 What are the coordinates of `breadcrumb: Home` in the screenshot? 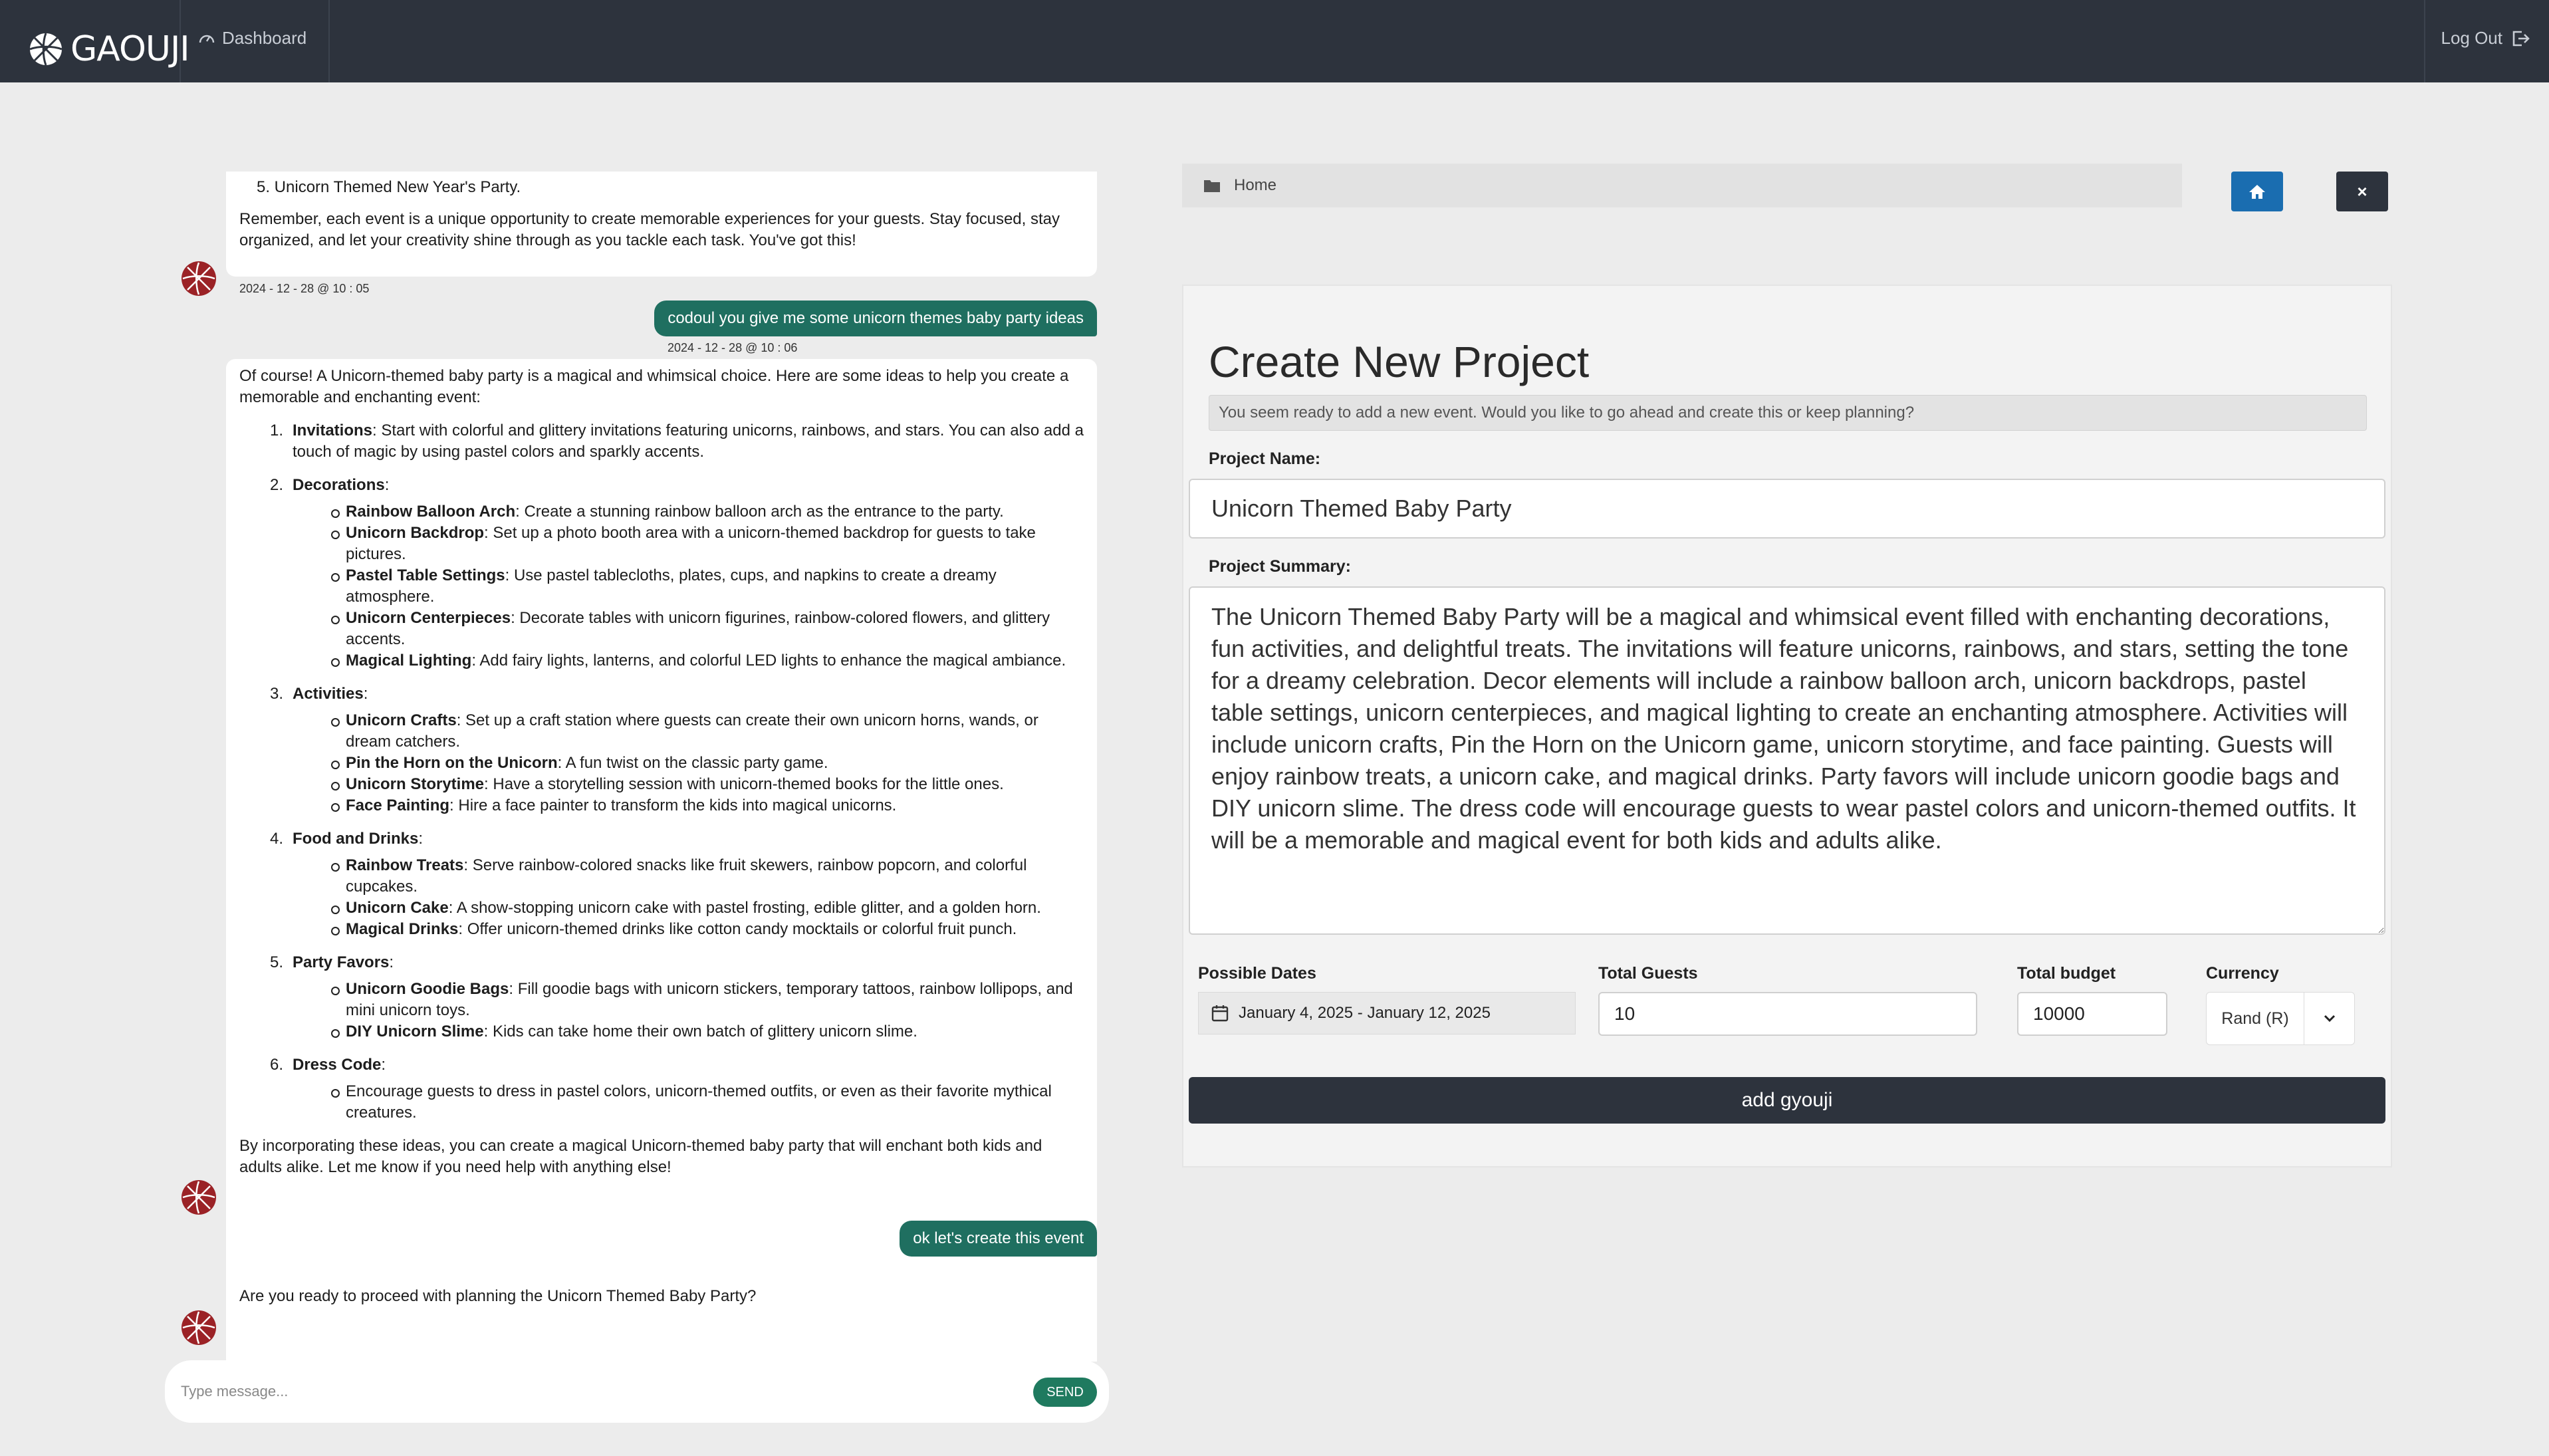 It's located at (1682, 185).